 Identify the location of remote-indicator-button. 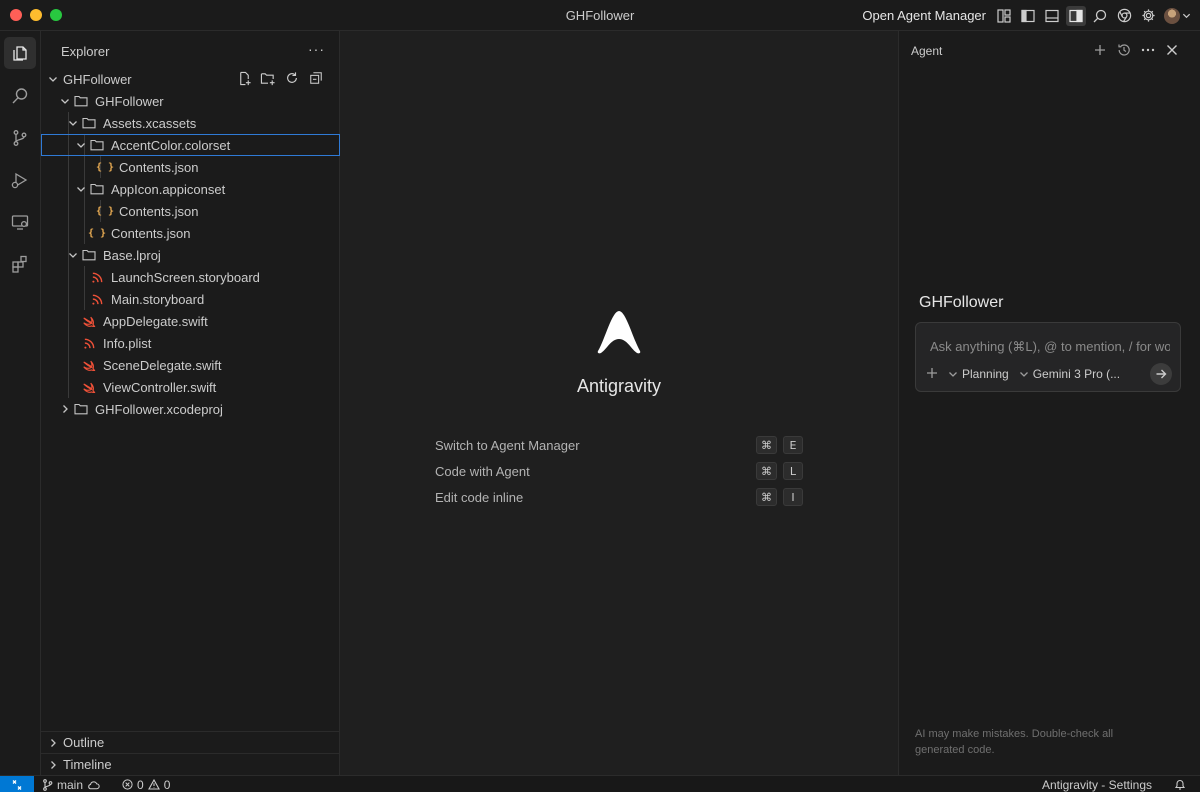
(17, 784).